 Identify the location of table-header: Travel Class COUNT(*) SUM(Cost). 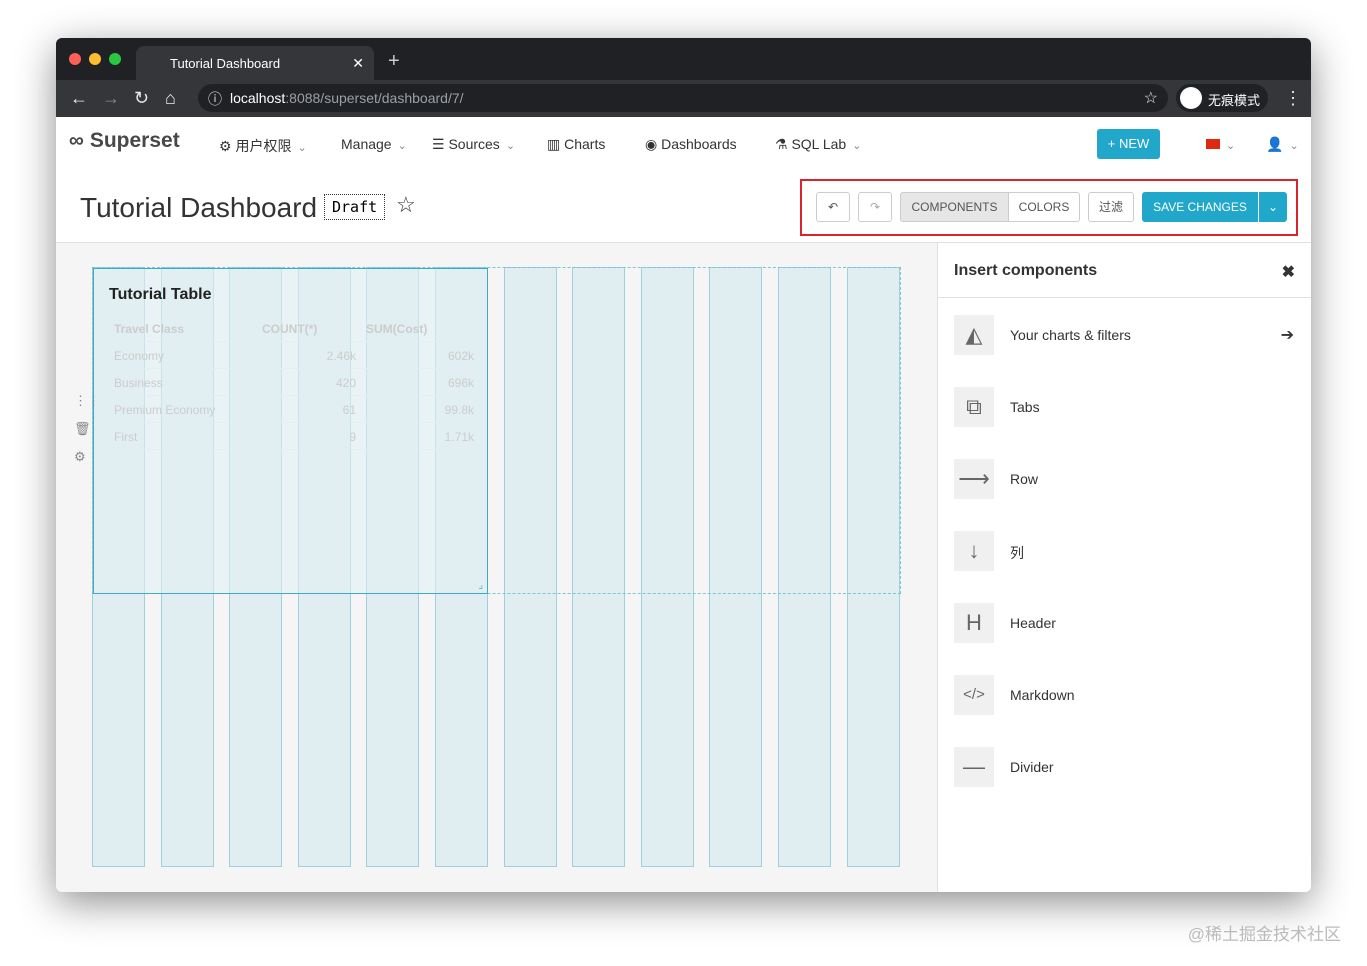
(294, 328).